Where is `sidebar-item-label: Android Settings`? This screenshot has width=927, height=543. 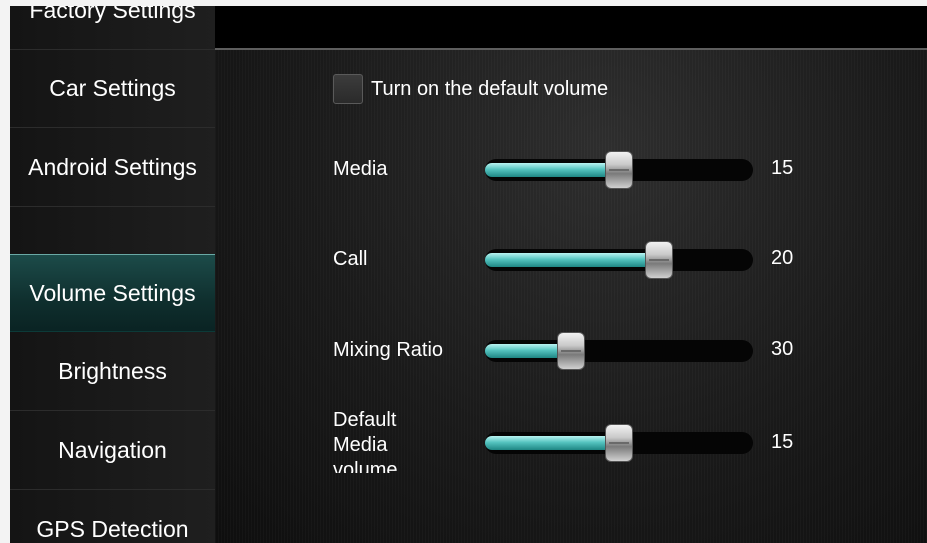 sidebar-item-label: Android Settings is located at coordinates (112, 167).